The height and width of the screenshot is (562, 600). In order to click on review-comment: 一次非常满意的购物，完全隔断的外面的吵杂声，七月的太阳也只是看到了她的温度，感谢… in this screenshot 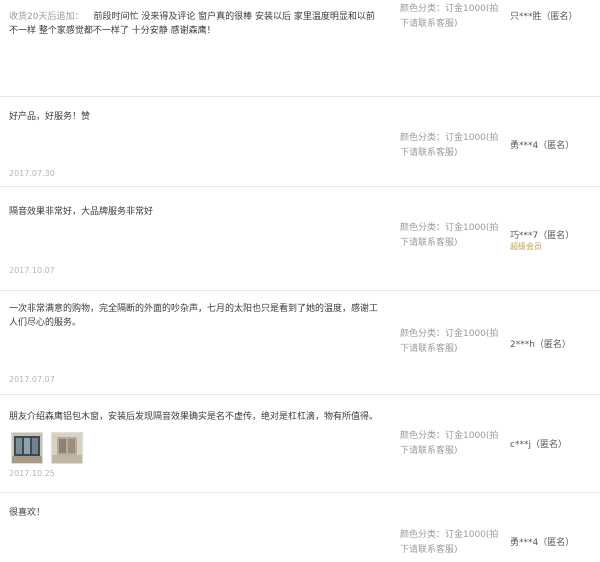, I will do `click(194, 316)`.